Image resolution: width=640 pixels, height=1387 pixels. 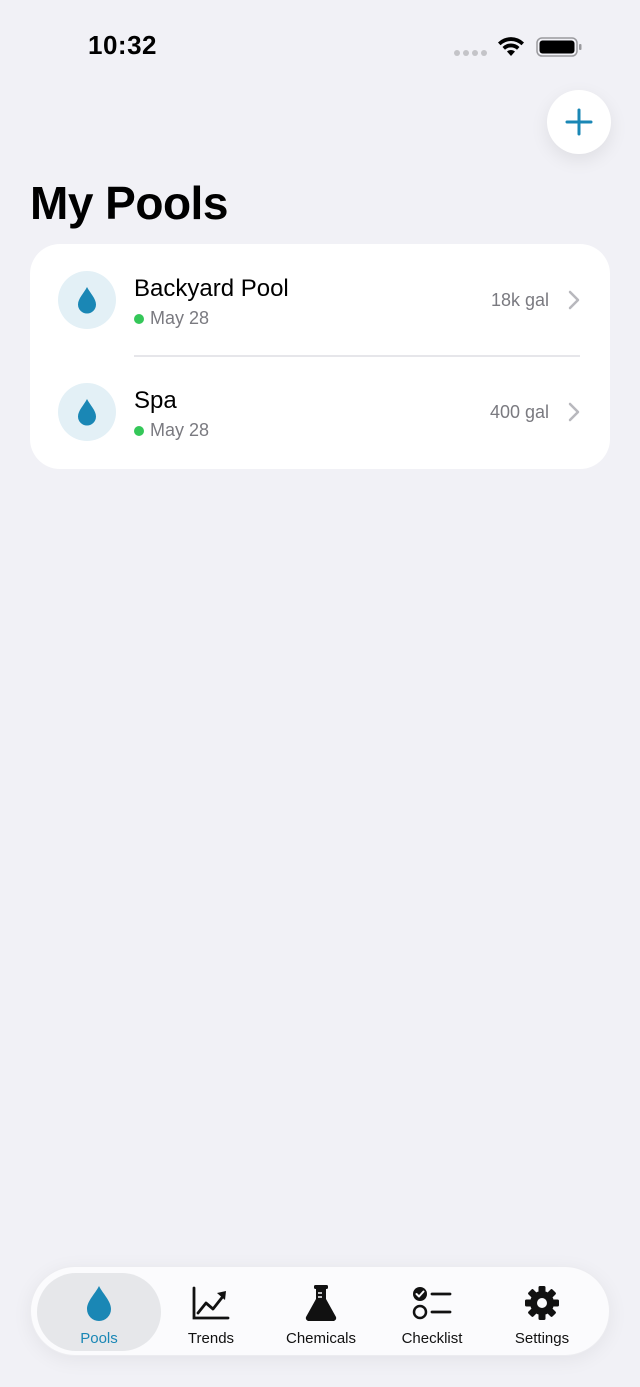 I want to click on status-bar: 10:32, so click(x=320, y=45).